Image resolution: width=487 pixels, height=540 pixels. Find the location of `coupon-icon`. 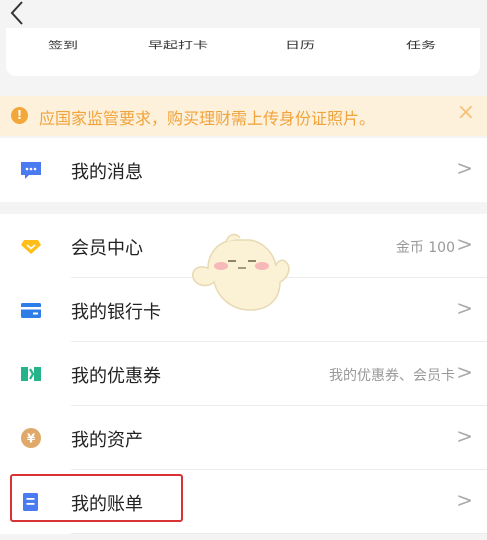

coupon-icon is located at coordinates (31, 374).